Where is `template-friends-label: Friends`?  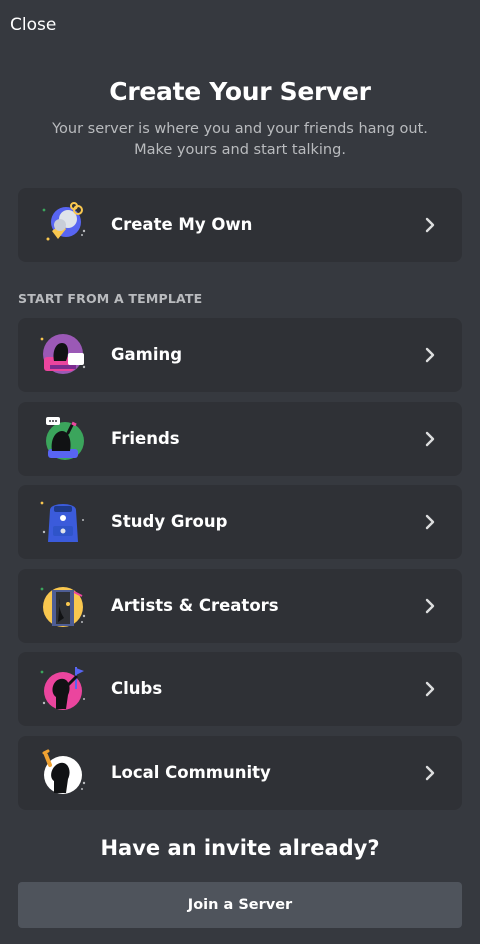 template-friends-label: Friends is located at coordinates (145, 438).